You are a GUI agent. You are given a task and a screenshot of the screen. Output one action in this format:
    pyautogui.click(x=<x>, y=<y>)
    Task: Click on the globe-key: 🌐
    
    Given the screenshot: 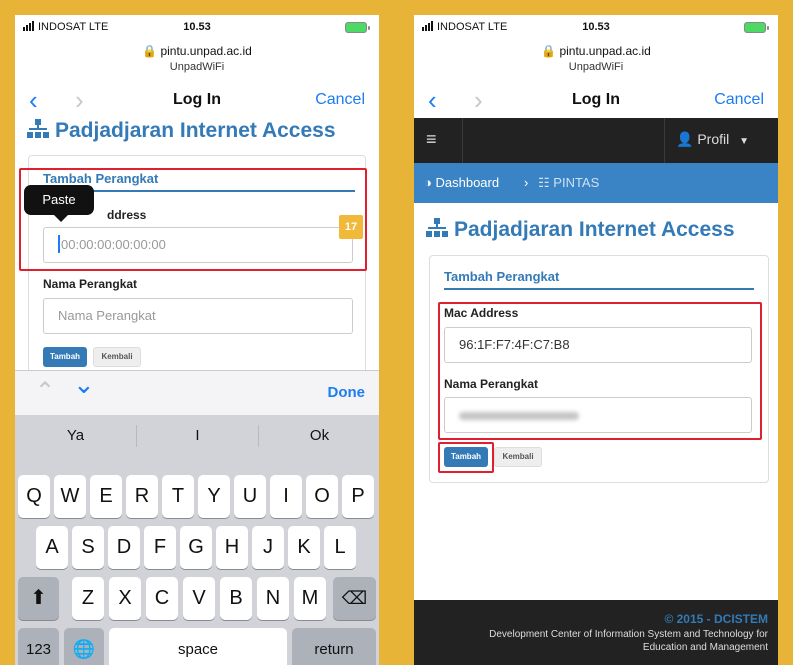 What is the action you would take?
    pyautogui.click(x=84, y=646)
    